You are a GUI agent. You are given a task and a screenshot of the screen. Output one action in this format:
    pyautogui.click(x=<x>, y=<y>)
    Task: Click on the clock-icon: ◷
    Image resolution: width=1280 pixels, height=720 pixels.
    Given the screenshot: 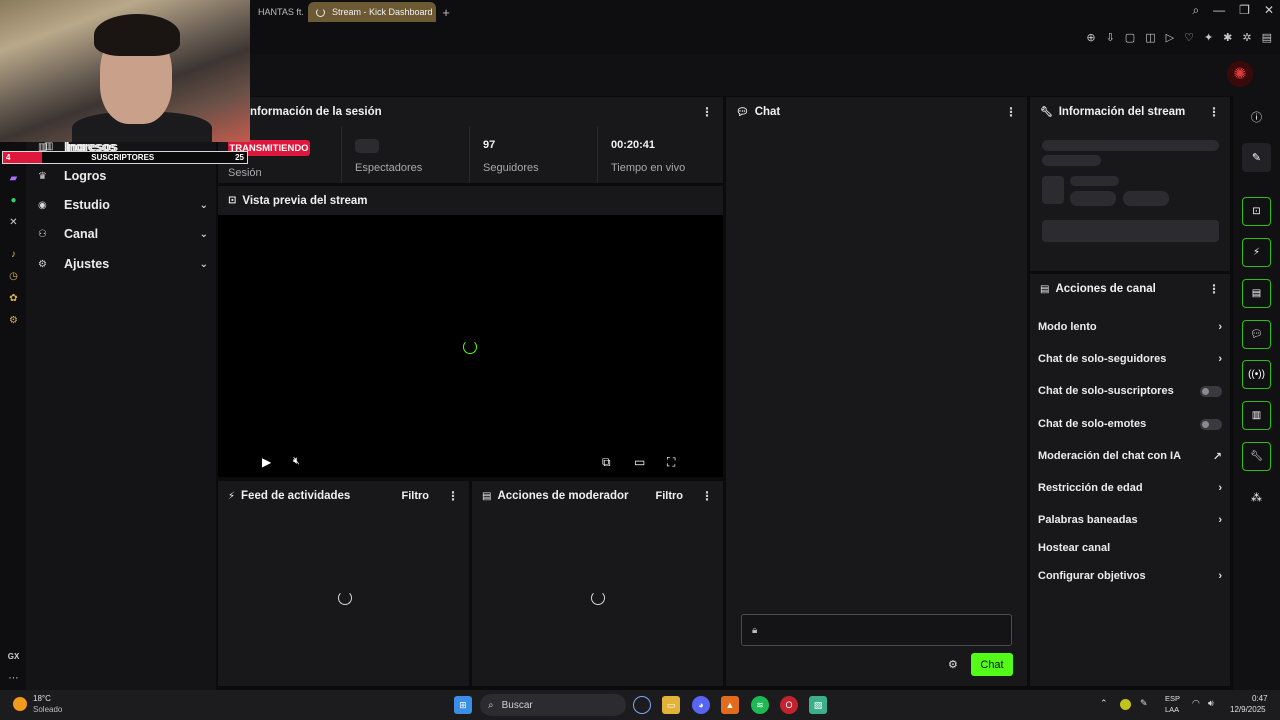 What is the action you would take?
    pyautogui.click(x=13, y=276)
    